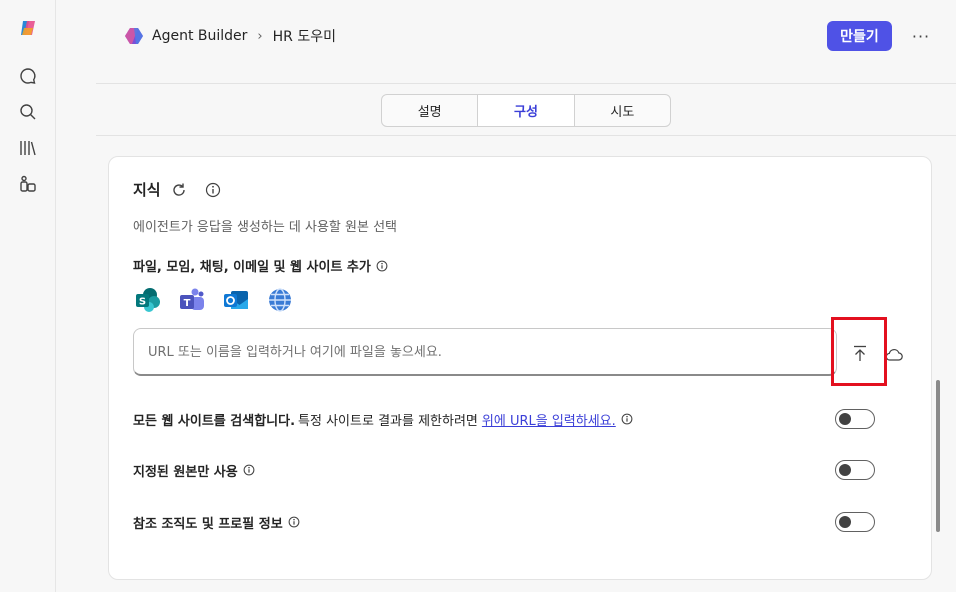 This screenshot has height=592, width=956. I want to click on knowledge-title: 지식, so click(177, 189).